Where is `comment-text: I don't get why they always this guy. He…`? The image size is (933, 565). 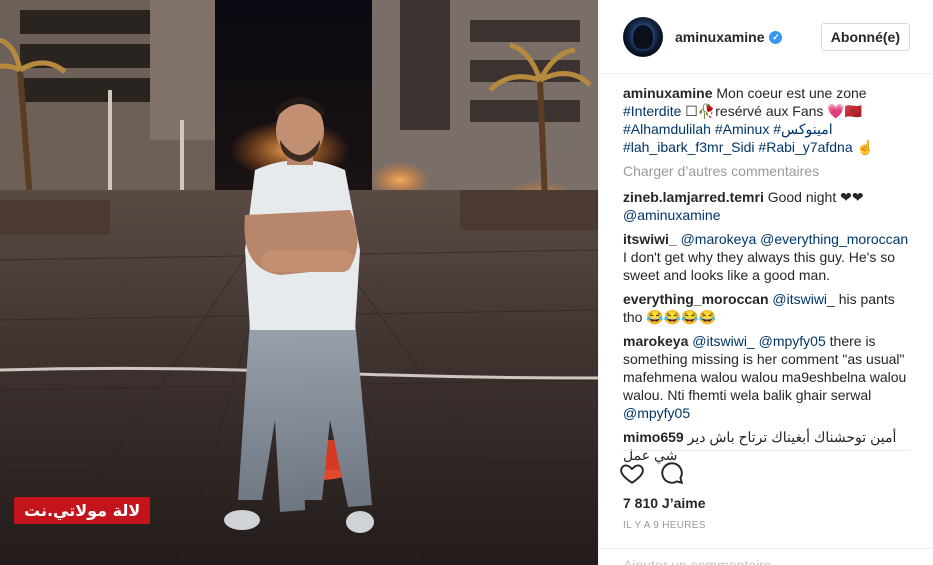
comment-text: I don't get why they always this guy. He… is located at coordinates (759, 266).